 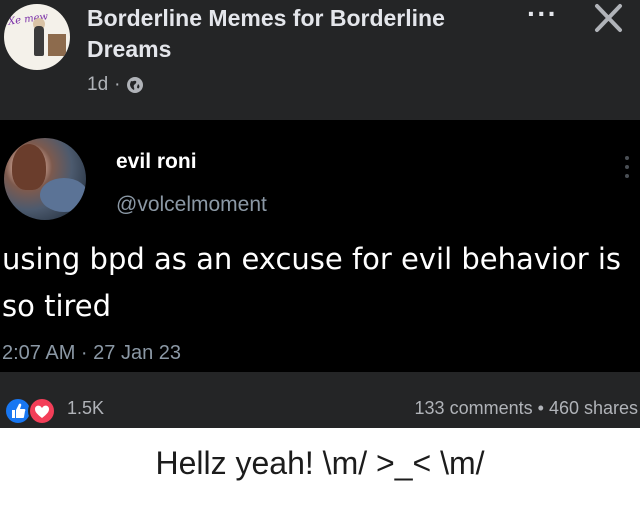 What do you see at coordinates (97, 85) in the screenshot?
I see `post-time: 1d` at bounding box center [97, 85].